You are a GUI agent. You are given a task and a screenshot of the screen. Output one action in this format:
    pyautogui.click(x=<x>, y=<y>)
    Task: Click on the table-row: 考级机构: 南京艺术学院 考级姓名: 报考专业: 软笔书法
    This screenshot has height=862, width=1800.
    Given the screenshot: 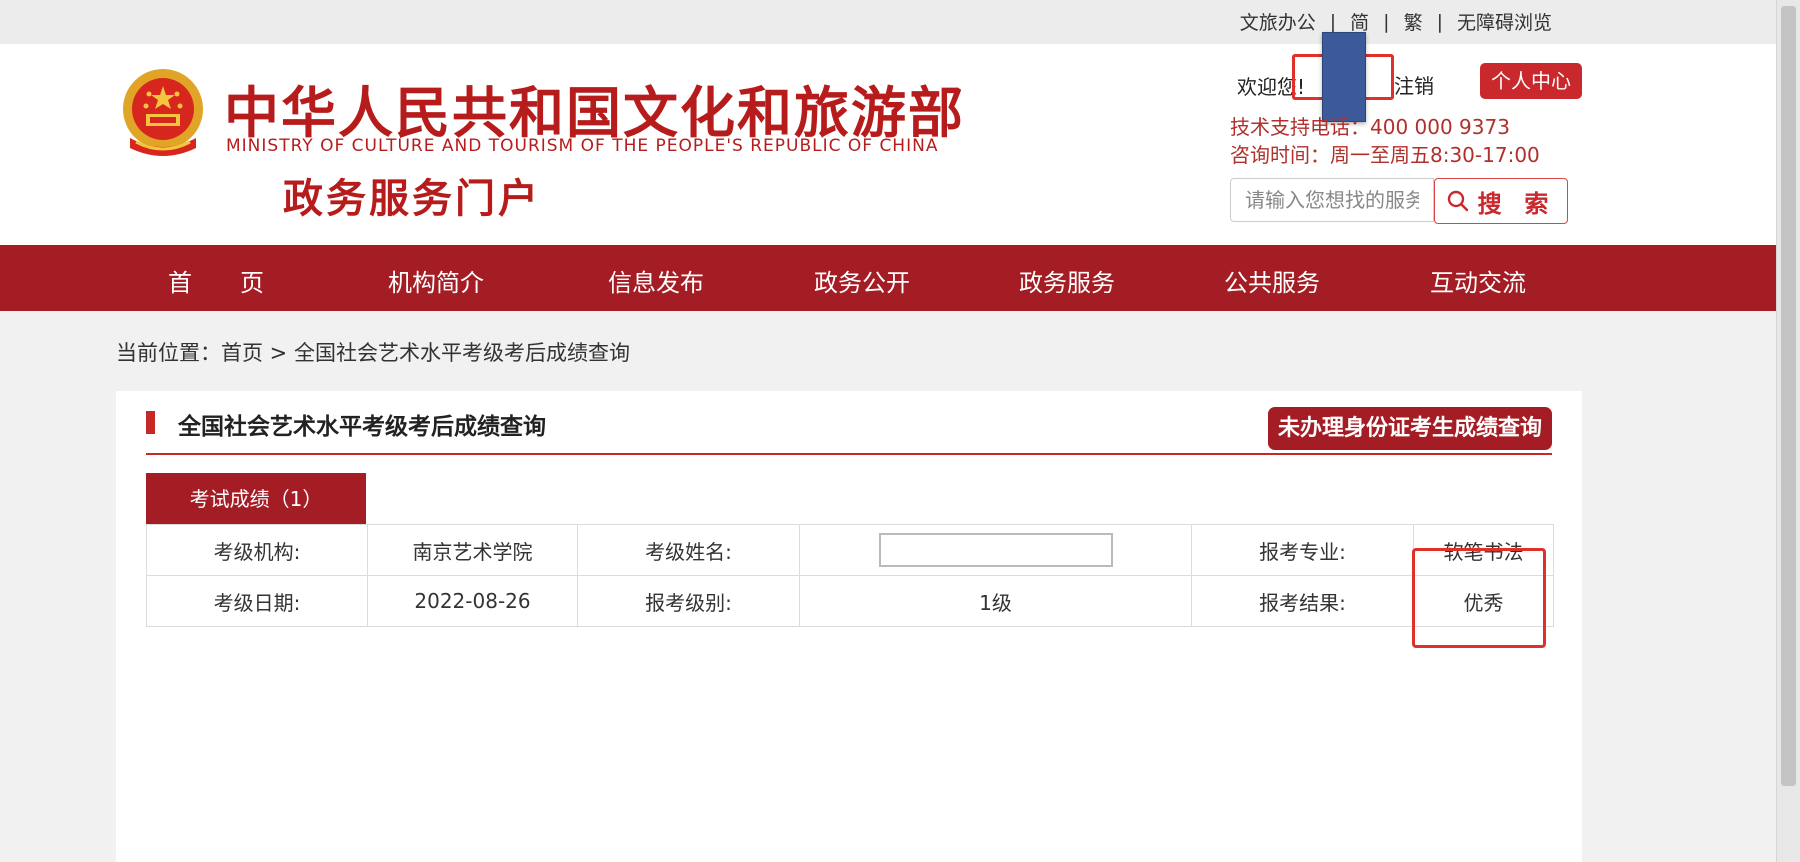 What is the action you would take?
    pyautogui.click(x=850, y=550)
    